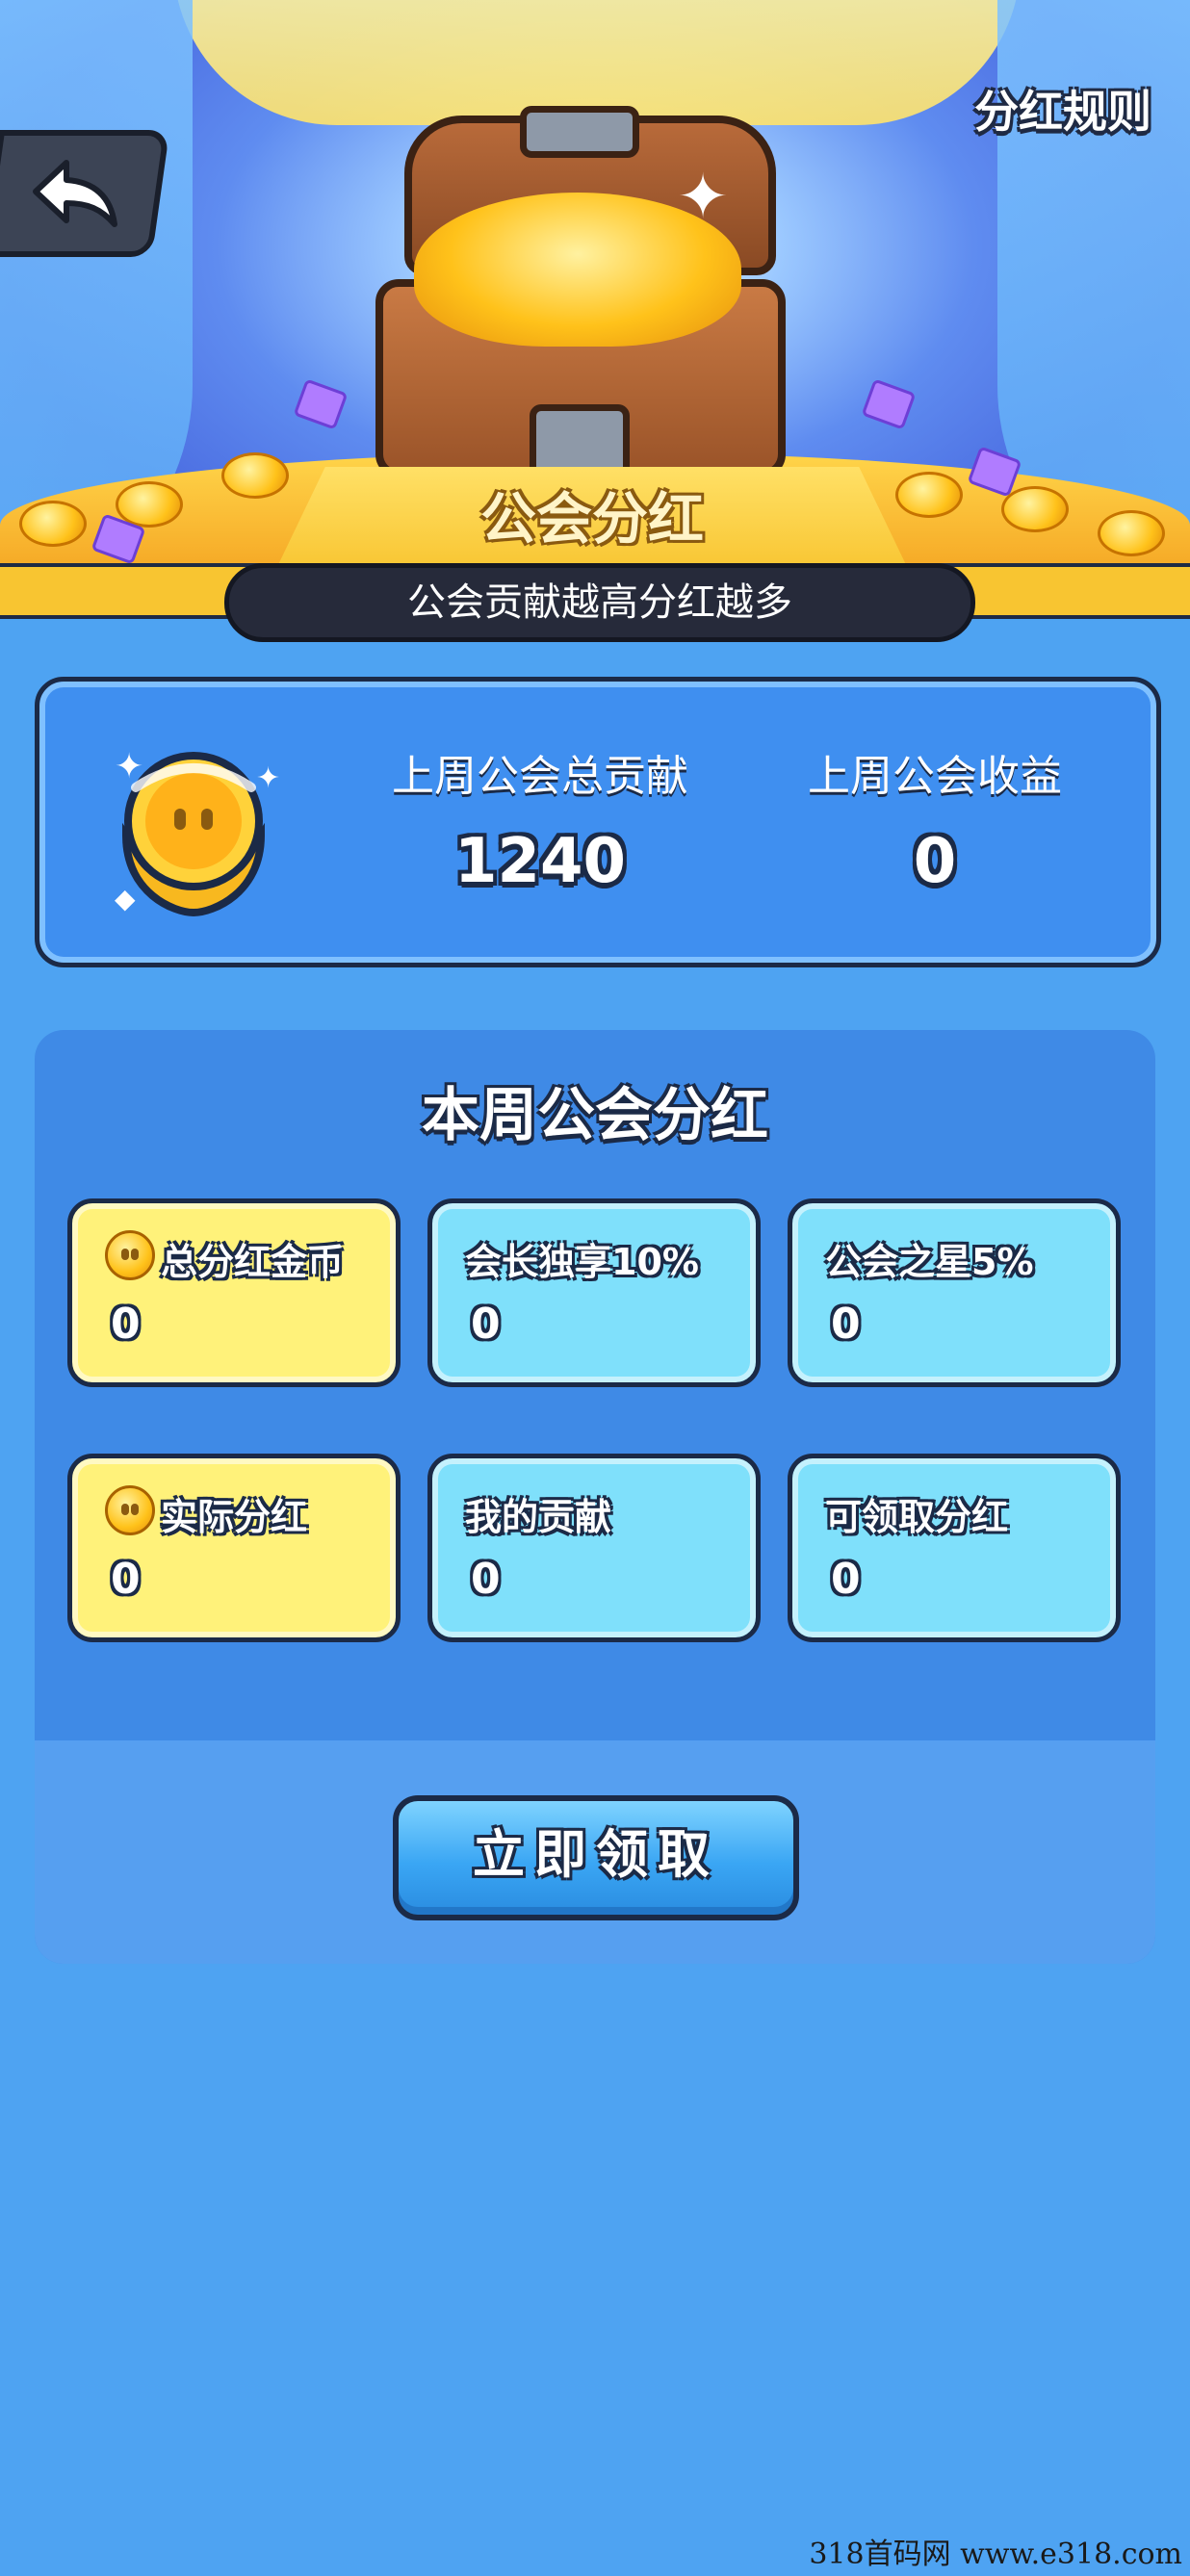 The image size is (1190, 2576). I want to click on tile-claimable-dividend: 可领取分红 0, so click(955, 1548).